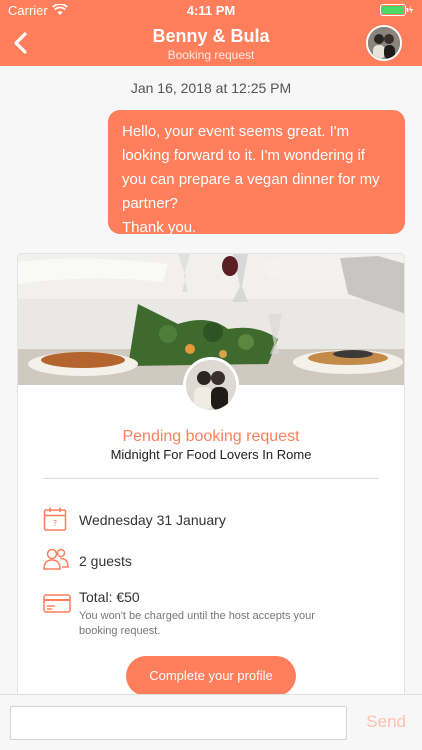  What do you see at coordinates (211, 88) in the screenshot?
I see `message-timestamp: Jan 16, 2018 at 12:25 PM` at bounding box center [211, 88].